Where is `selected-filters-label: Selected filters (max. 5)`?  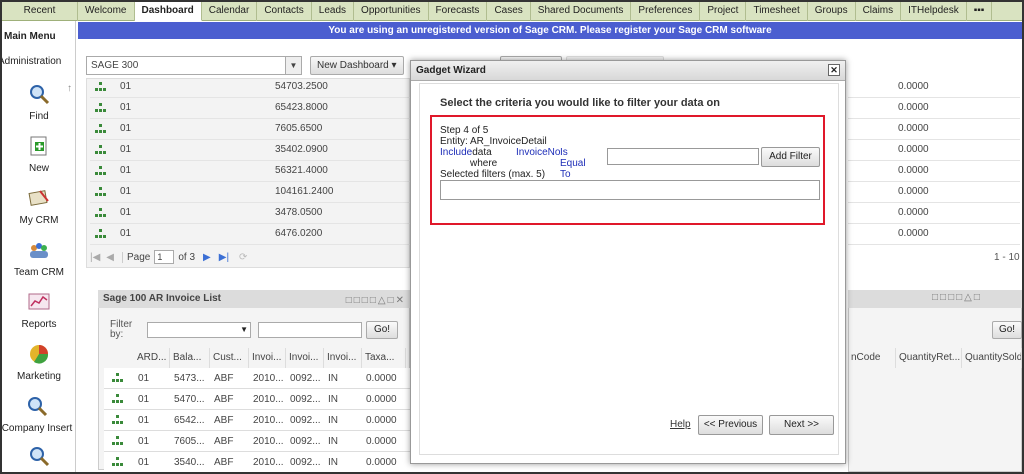 selected-filters-label: Selected filters (max. 5) is located at coordinates (493, 174).